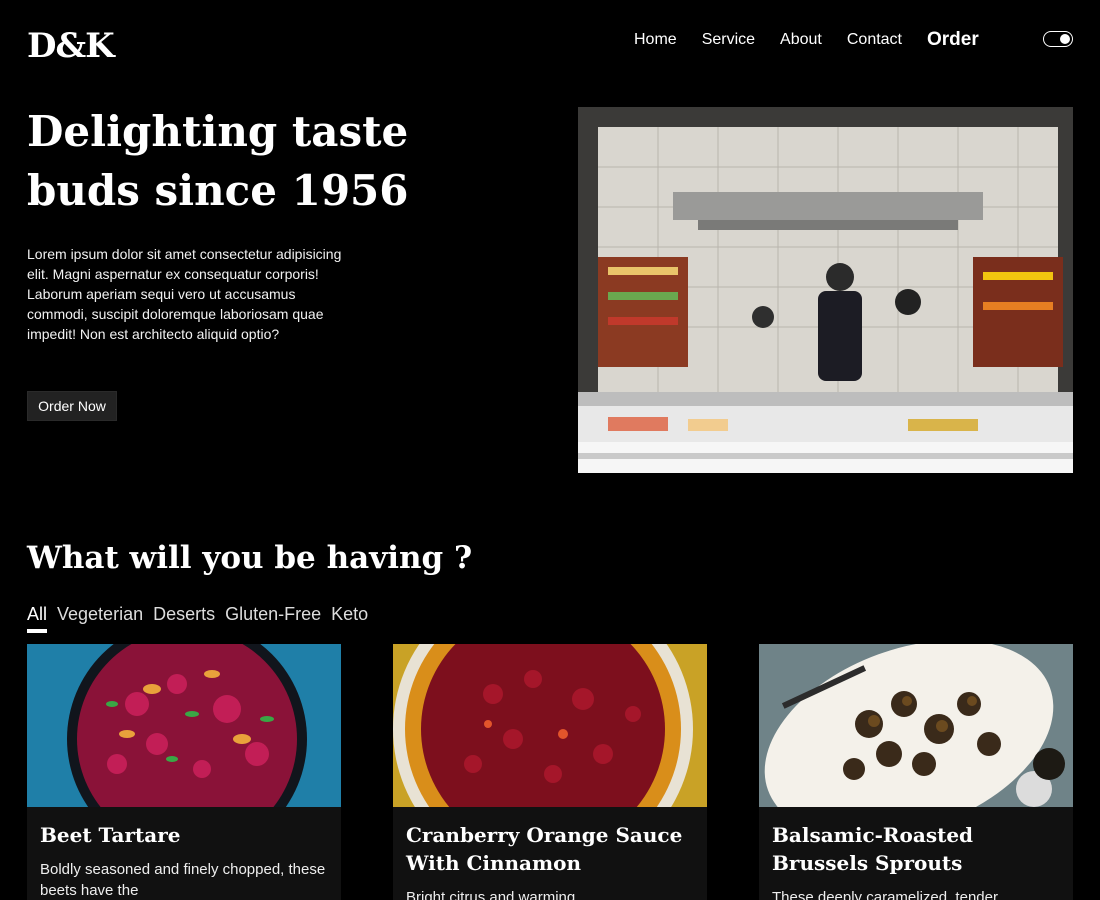 The image size is (1100, 900). I want to click on nav-about: About, so click(801, 40).